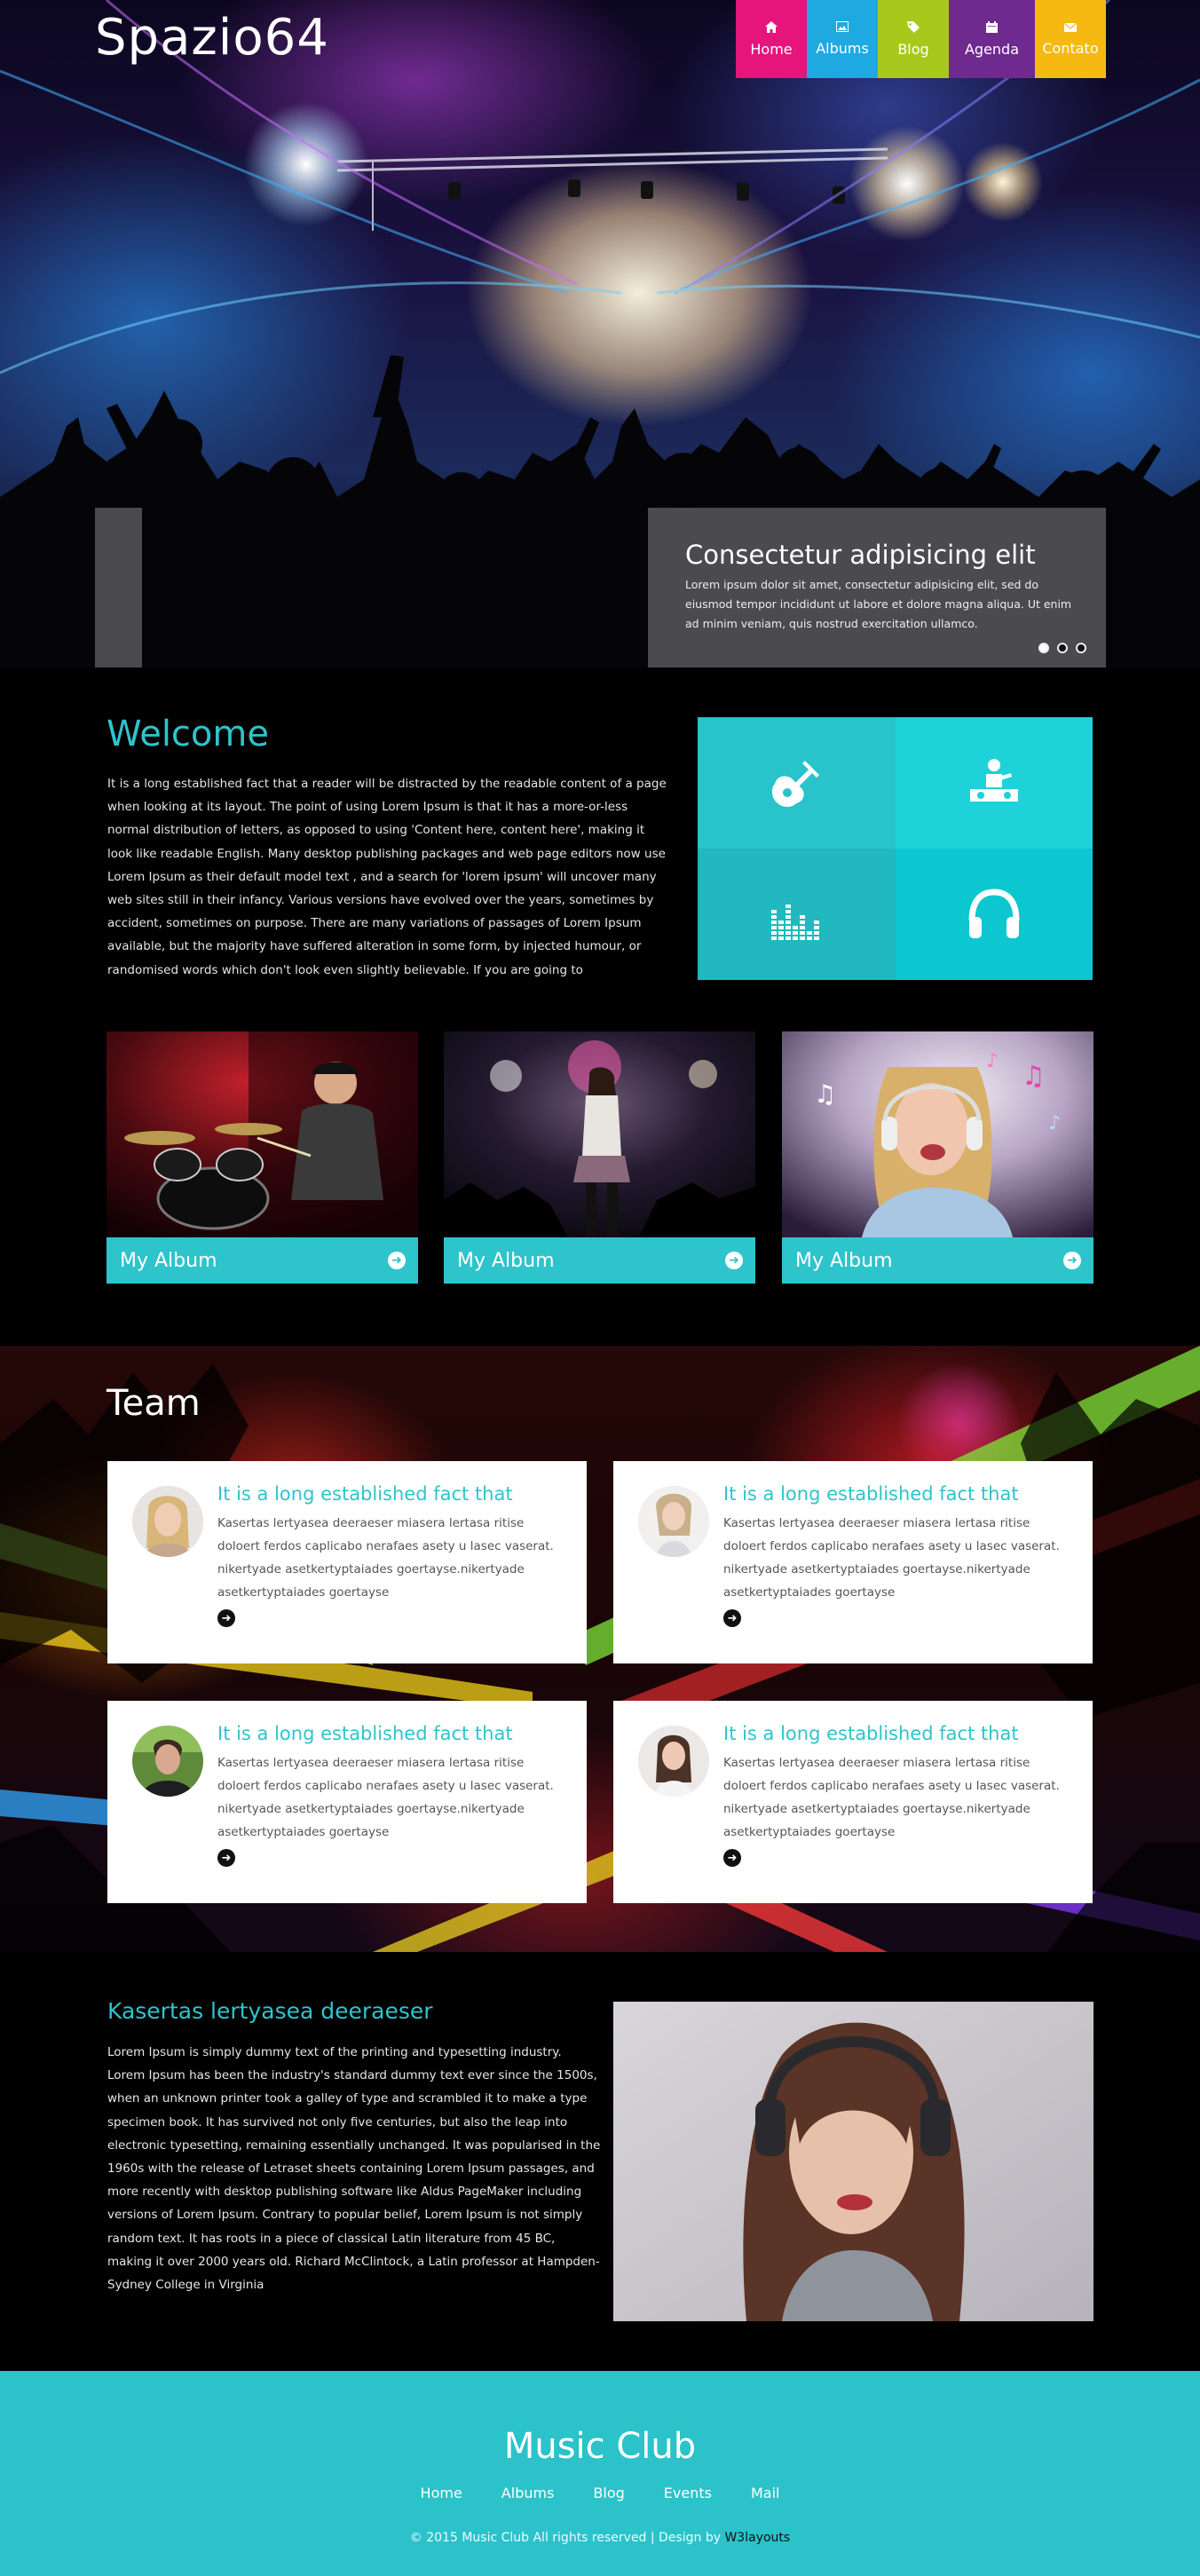 This screenshot has width=1200, height=2576. I want to click on slider-title: Consectetur adipisicing elit, so click(860, 555).